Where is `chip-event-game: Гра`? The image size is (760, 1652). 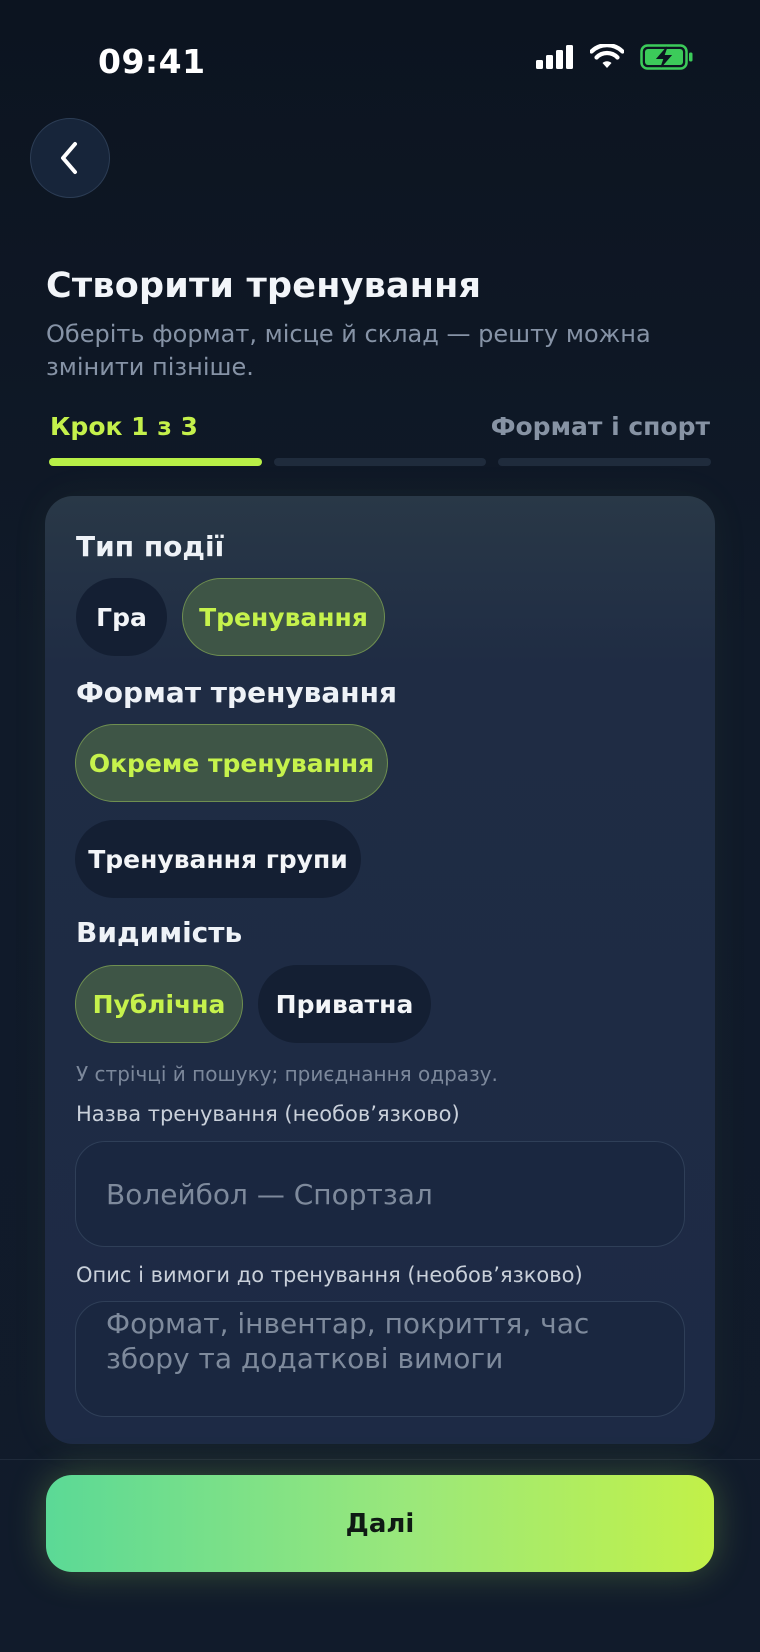 chip-event-game: Гра is located at coordinates (121, 617).